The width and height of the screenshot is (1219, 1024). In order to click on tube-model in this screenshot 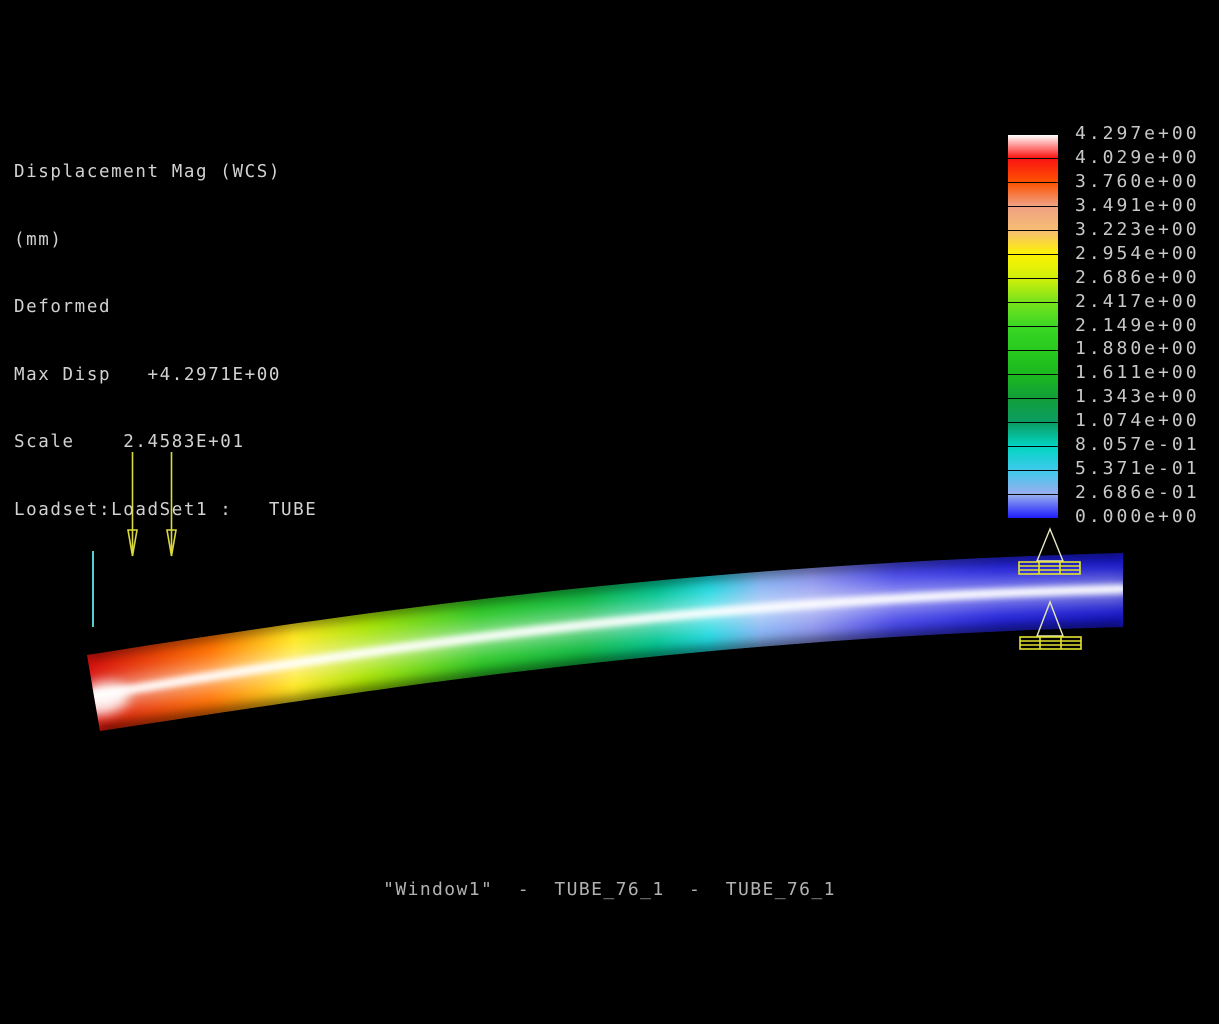, I will do `click(605, 642)`.